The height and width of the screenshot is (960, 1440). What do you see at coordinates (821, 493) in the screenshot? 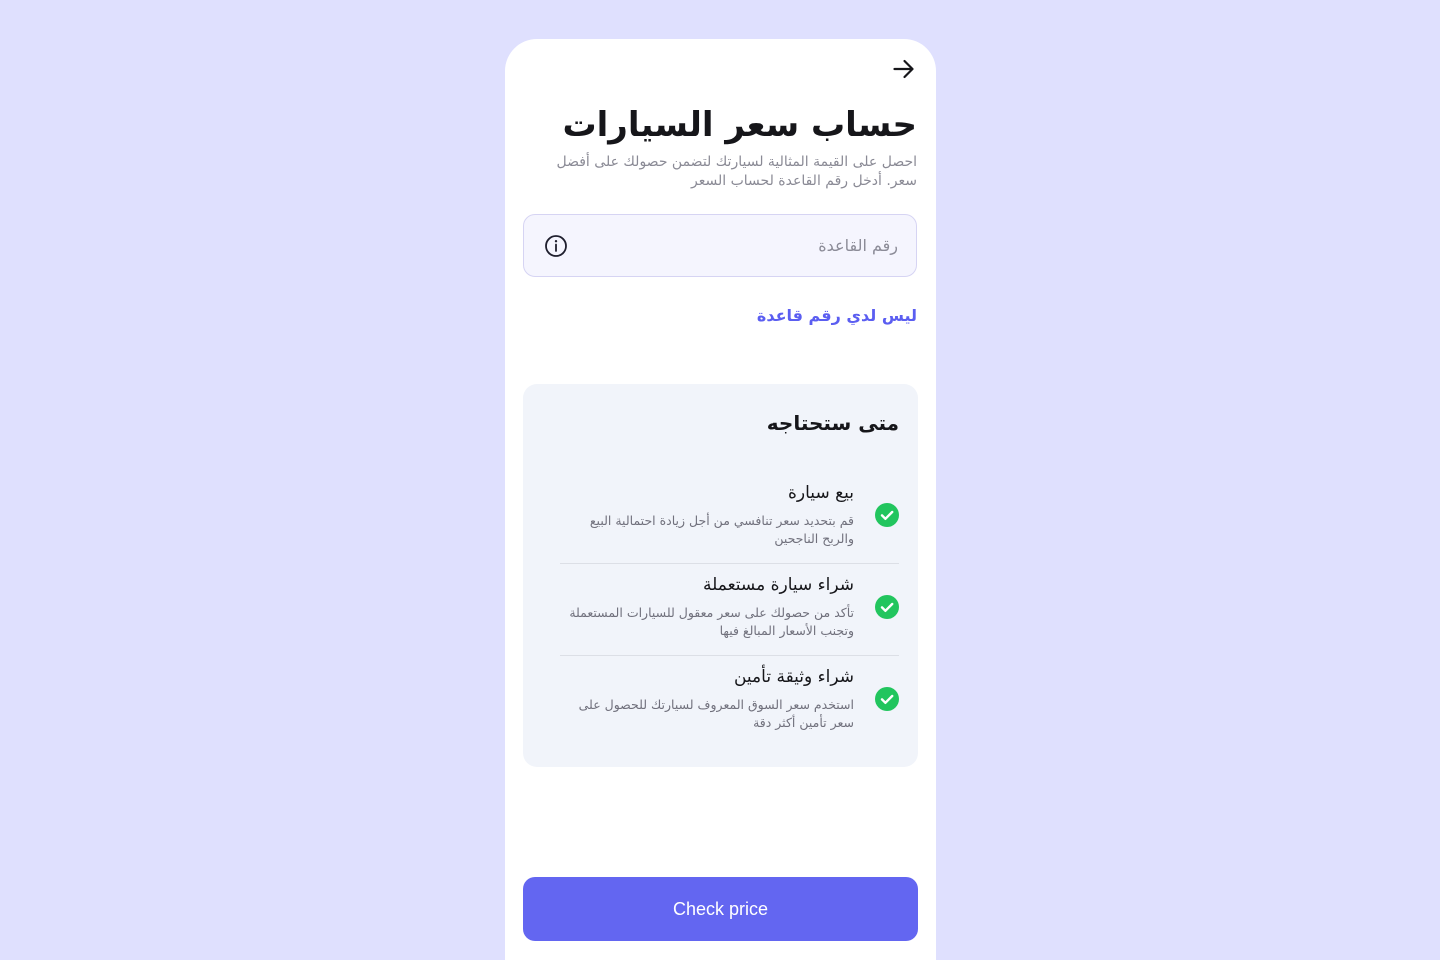
I see `list-item-title: بيع سيارة` at bounding box center [821, 493].